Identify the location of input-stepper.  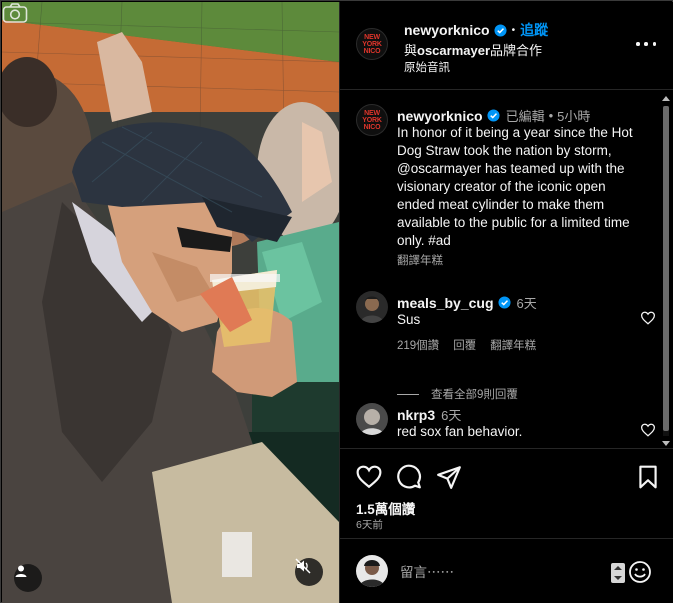
(618, 573).